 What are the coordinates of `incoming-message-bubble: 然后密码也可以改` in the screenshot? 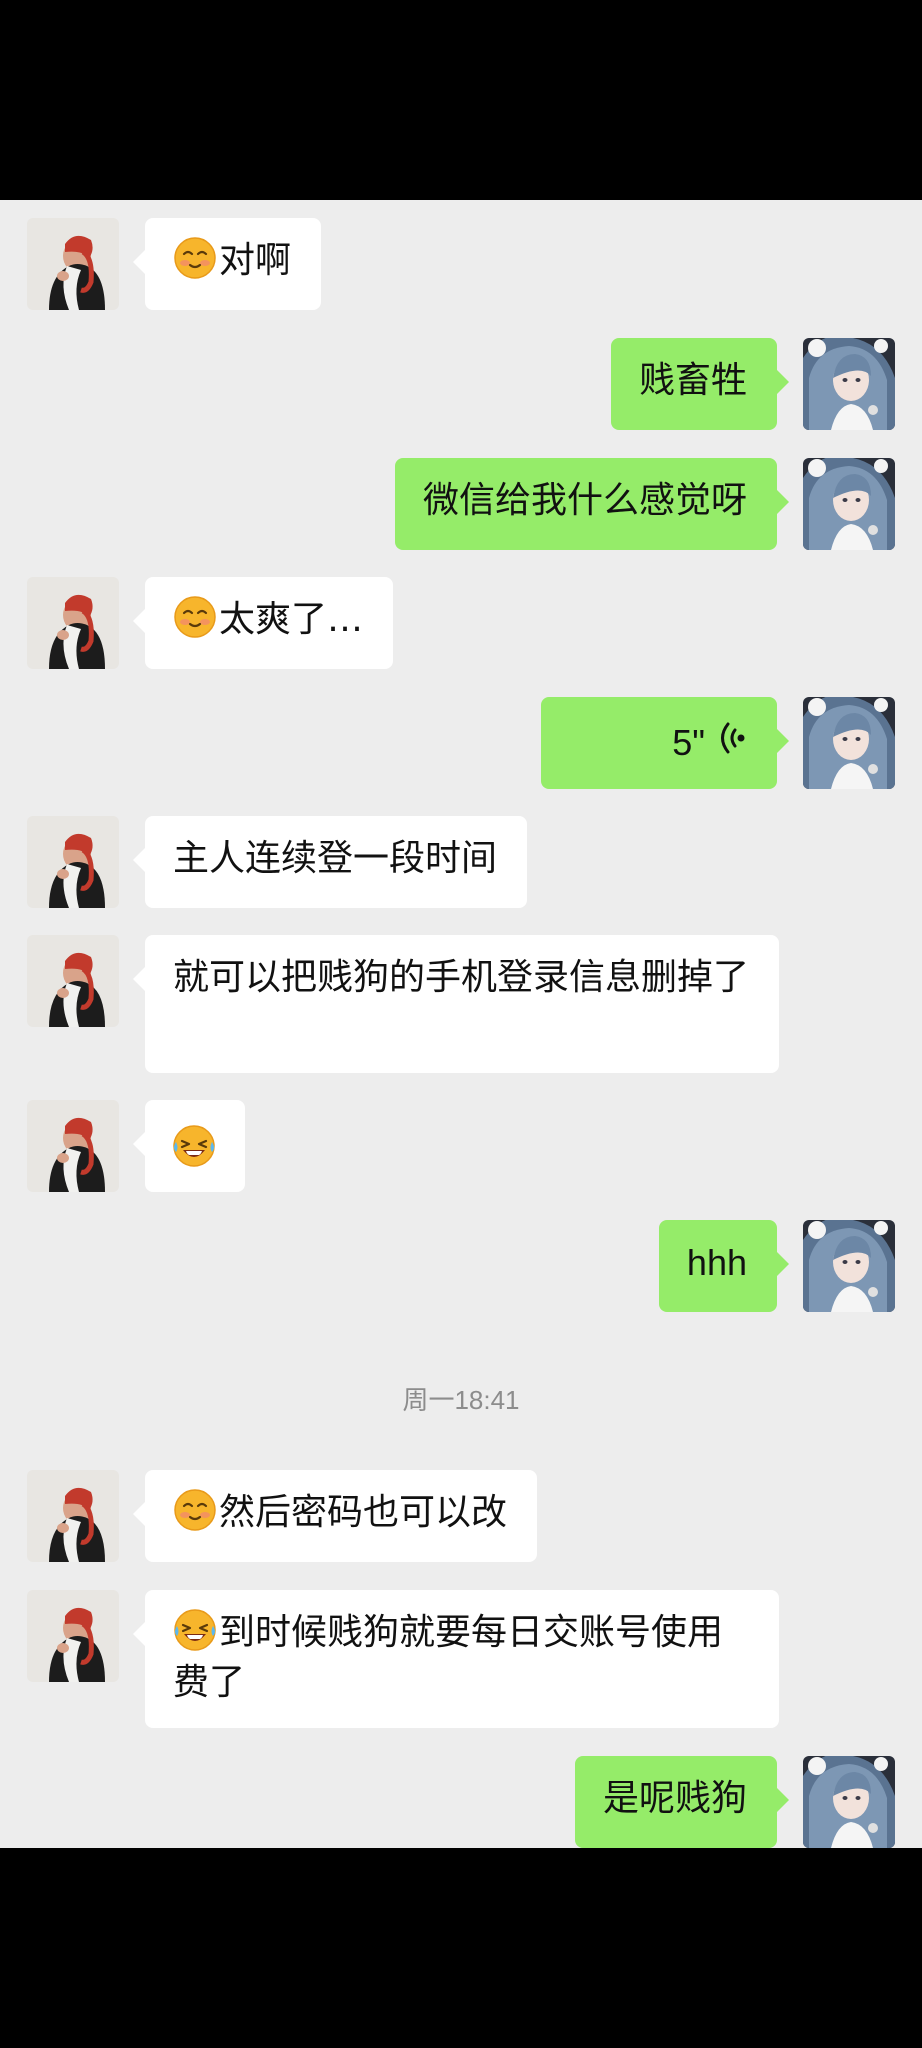 It's located at (335, 1516).